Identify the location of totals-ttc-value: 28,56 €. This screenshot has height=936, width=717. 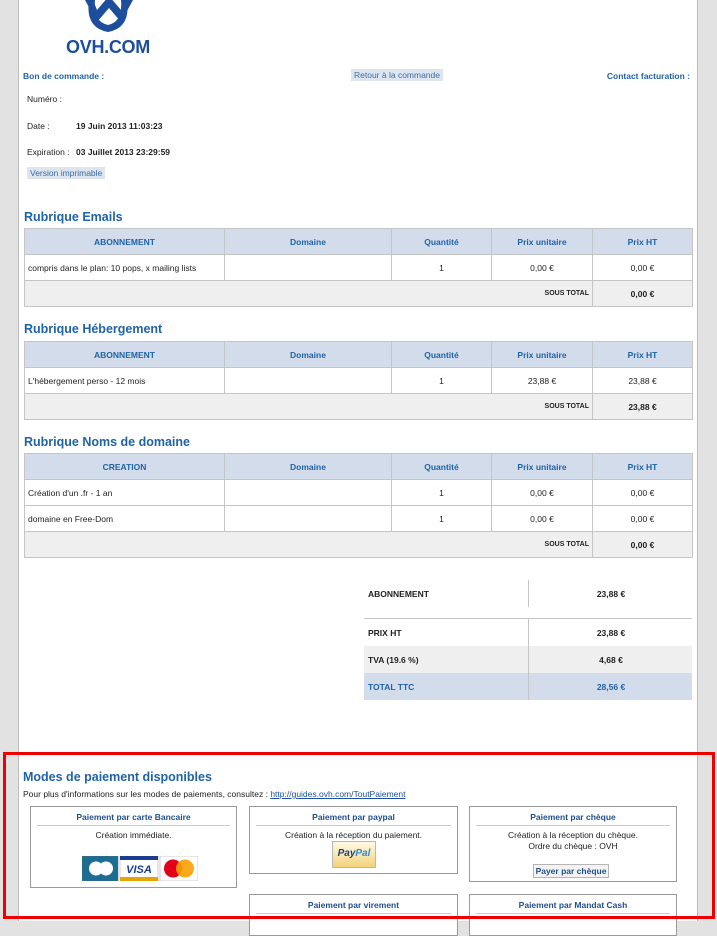
(611, 687).